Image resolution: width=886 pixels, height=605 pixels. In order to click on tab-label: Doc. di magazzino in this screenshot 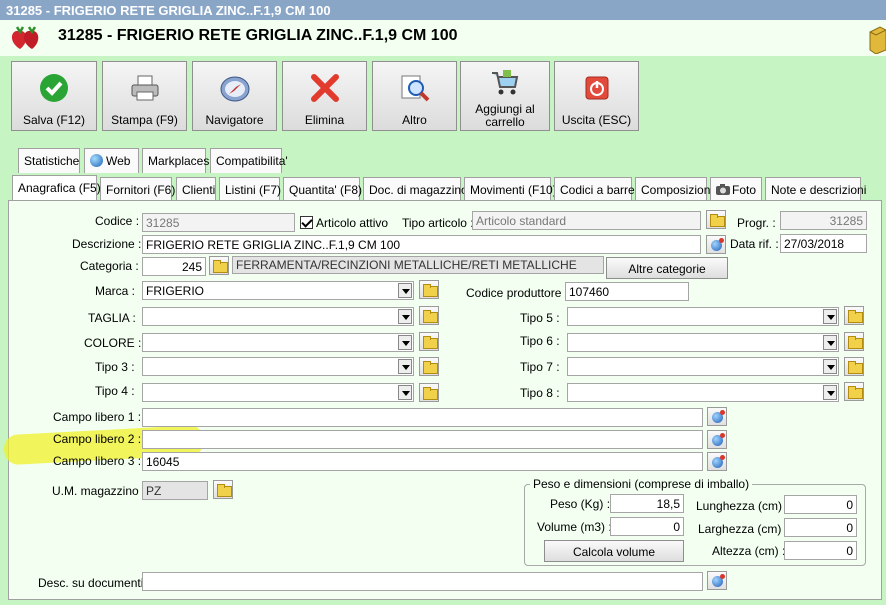, I will do `click(418, 190)`.